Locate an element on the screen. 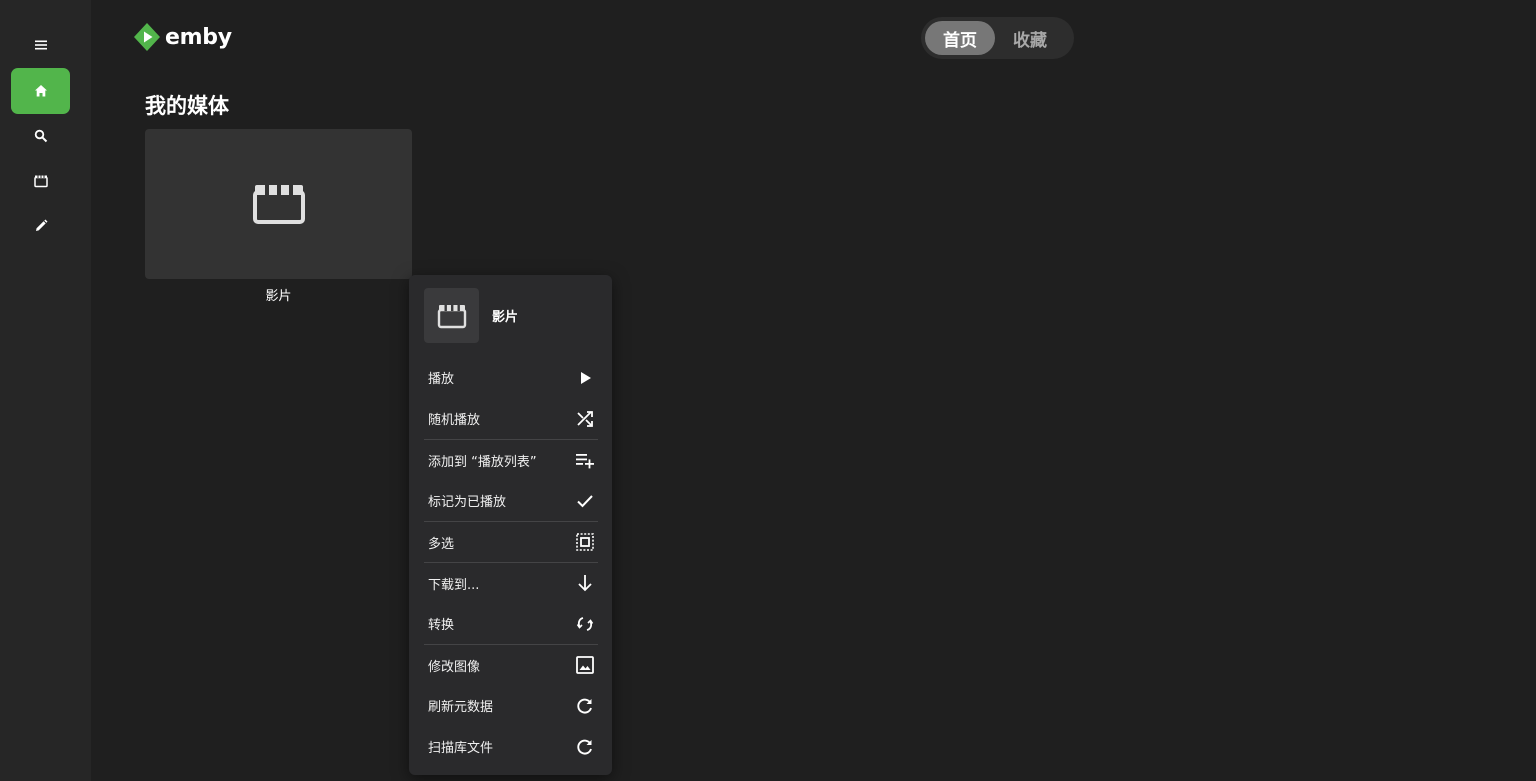 Image resolution: width=1536 pixels, height=781 pixels. sidebar-item-edit is located at coordinates (40, 226).